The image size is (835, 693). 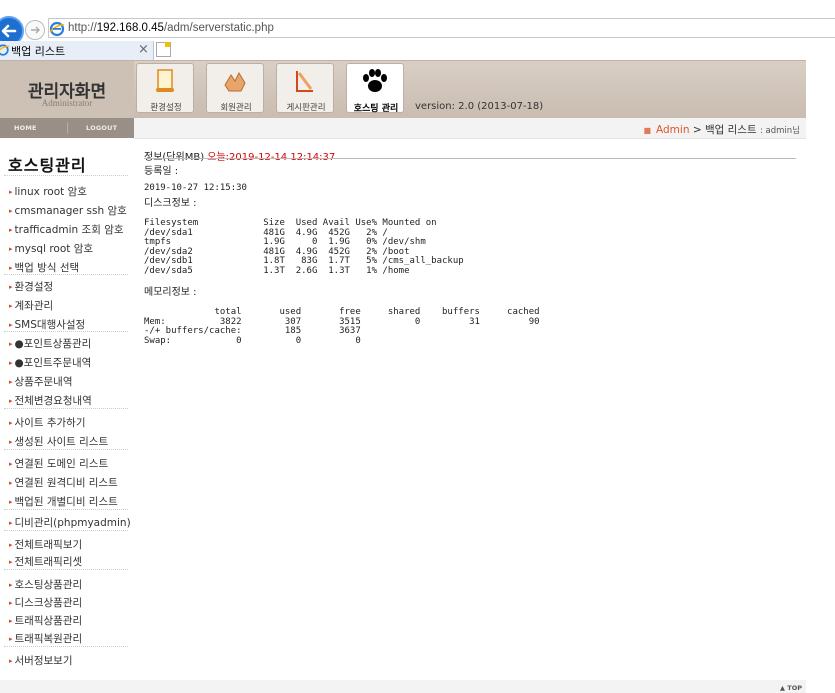 I want to click on sidebar-item-hosting-products: 호스팅상품관리, so click(x=46, y=584).